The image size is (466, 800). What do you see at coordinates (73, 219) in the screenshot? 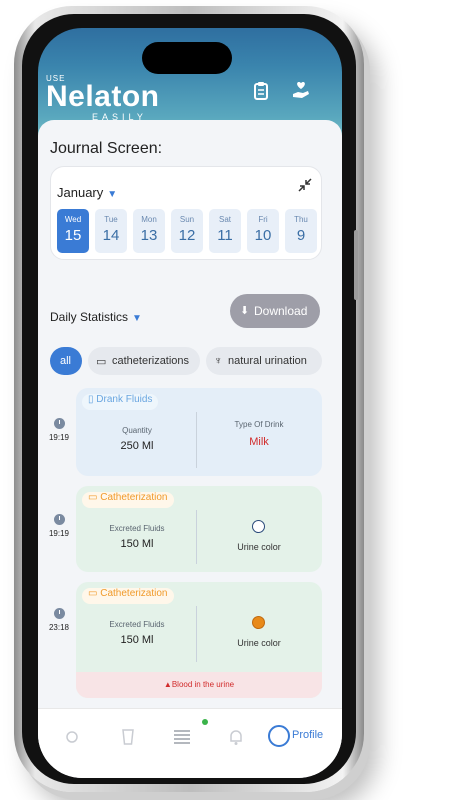
I see `day-name: Wed` at bounding box center [73, 219].